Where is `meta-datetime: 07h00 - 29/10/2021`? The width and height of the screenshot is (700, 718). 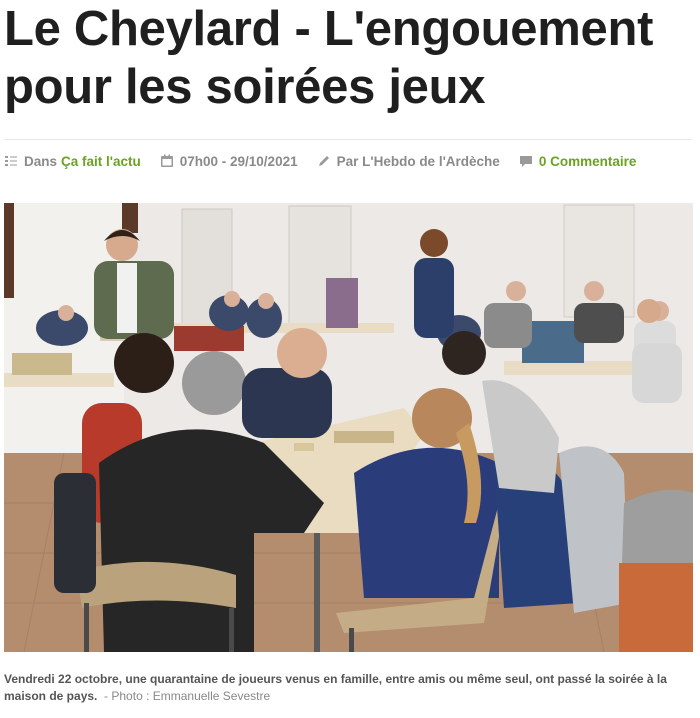
meta-datetime: 07h00 - 29/10/2021 is located at coordinates (238, 161).